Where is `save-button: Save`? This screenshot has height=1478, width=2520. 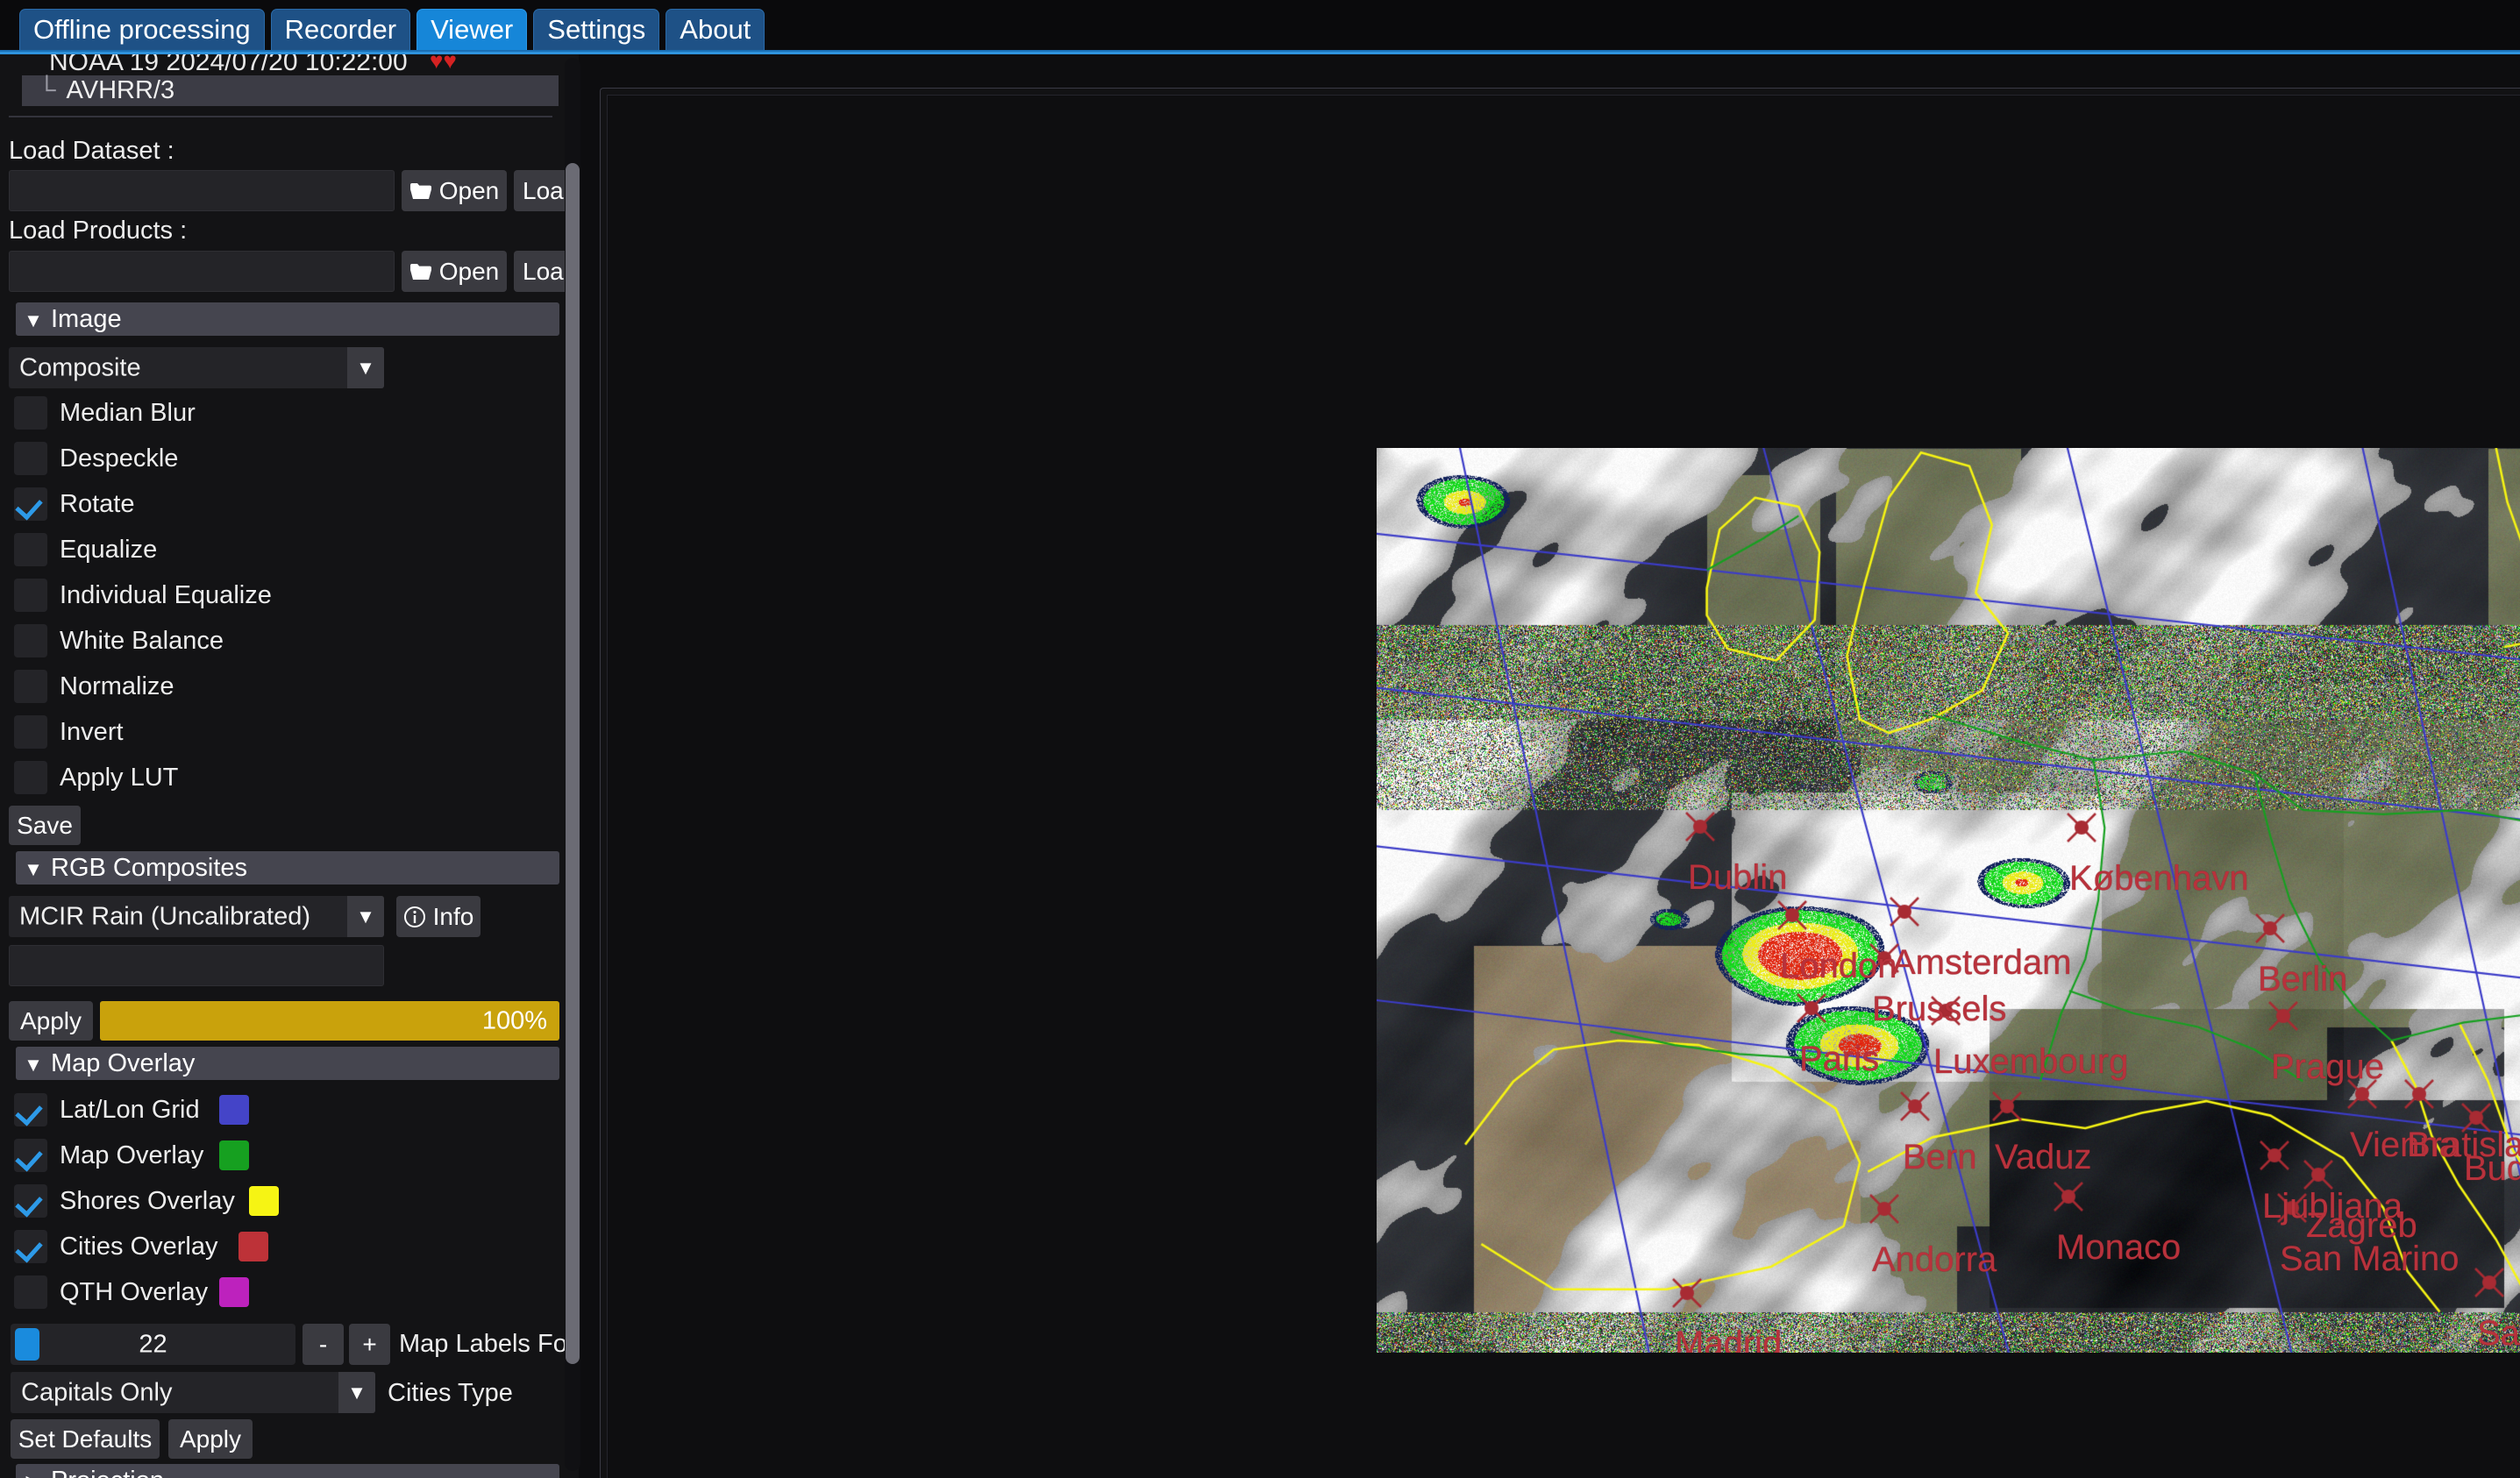
save-button: Save is located at coordinates (45, 825).